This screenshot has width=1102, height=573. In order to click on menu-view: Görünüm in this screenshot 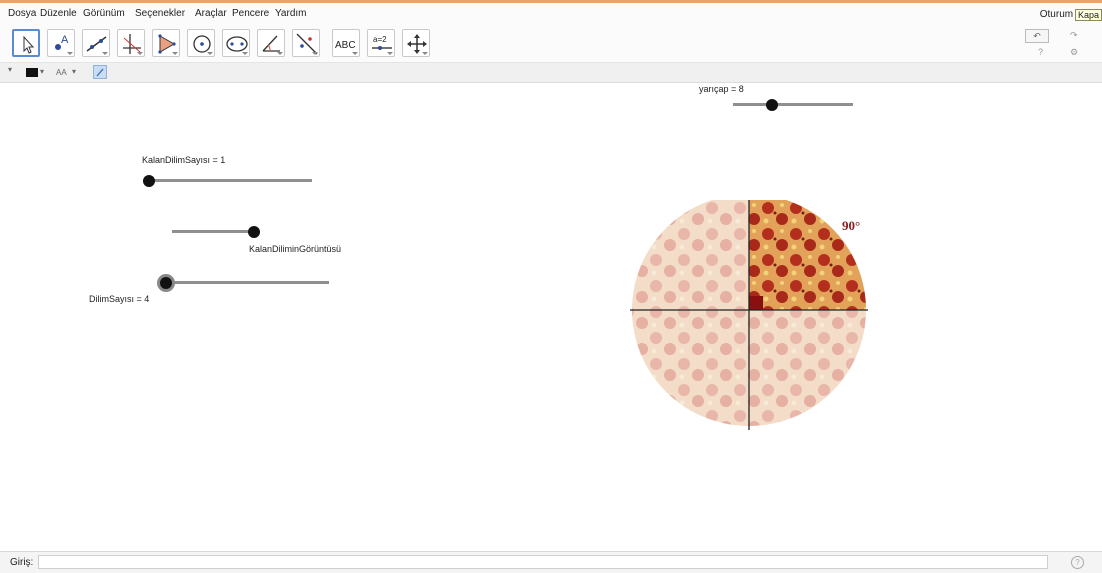, I will do `click(104, 13)`.